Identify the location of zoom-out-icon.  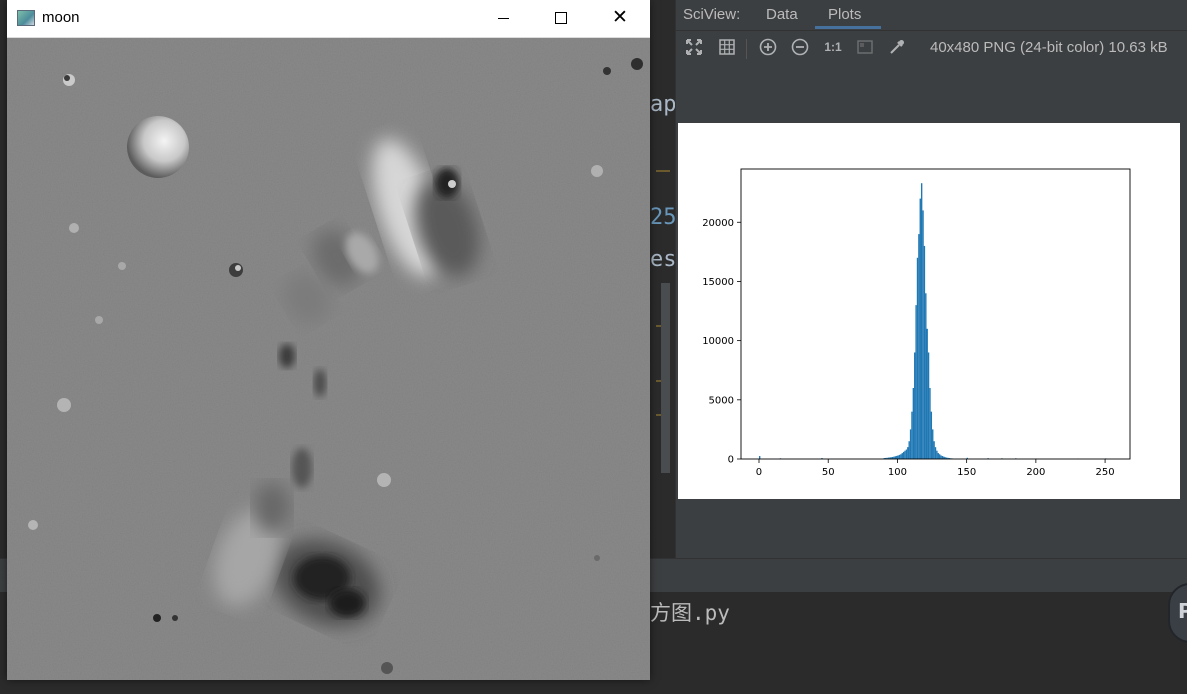
(800, 47).